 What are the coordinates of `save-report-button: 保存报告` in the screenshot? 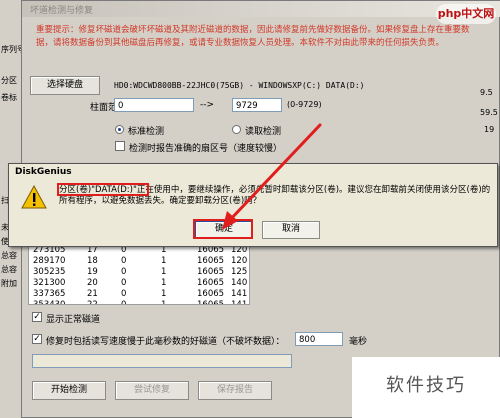 It's located at (235, 390).